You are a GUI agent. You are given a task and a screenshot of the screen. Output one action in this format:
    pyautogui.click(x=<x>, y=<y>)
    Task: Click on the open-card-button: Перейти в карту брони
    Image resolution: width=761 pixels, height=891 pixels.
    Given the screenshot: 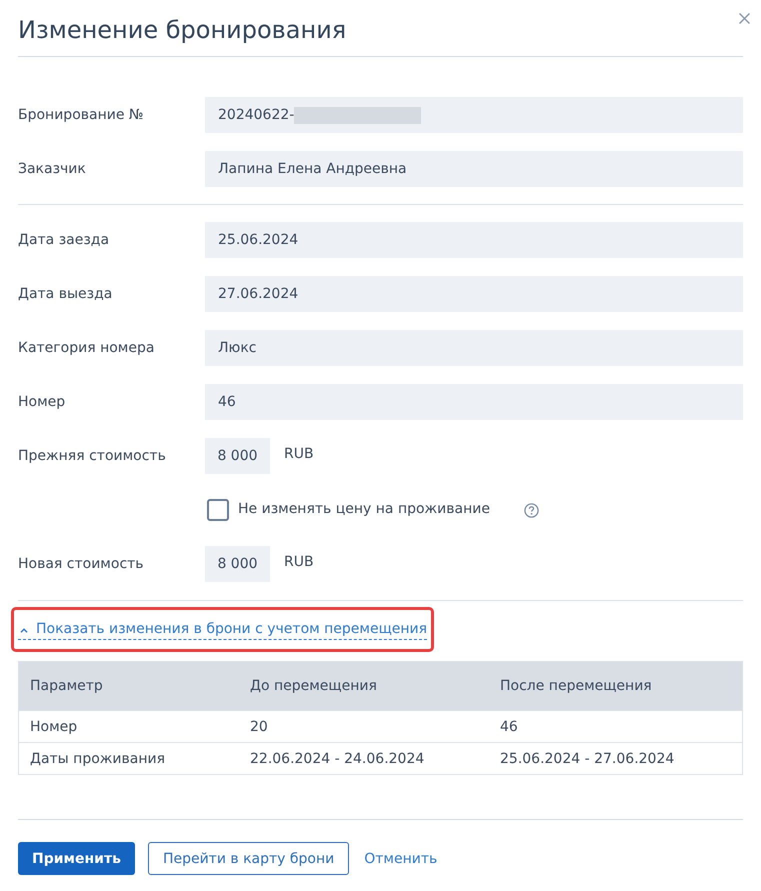 What is the action you would take?
    pyautogui.click(x=249, y=858)
    